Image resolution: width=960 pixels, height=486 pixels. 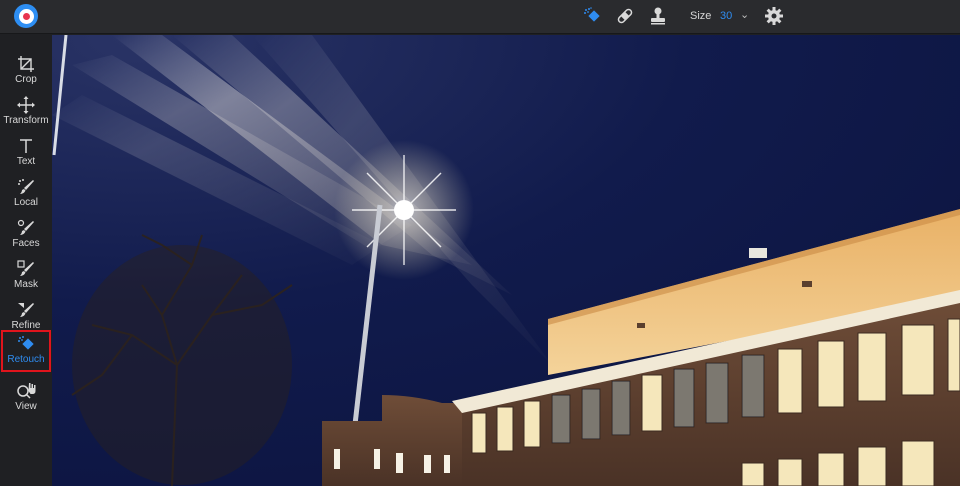 I want to click on sidebar-item-faces: Faces, so click(x=26, y=234).